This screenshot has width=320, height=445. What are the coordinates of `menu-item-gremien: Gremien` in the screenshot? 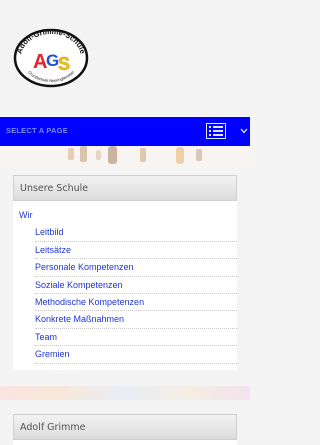 It's located at (136, 355).